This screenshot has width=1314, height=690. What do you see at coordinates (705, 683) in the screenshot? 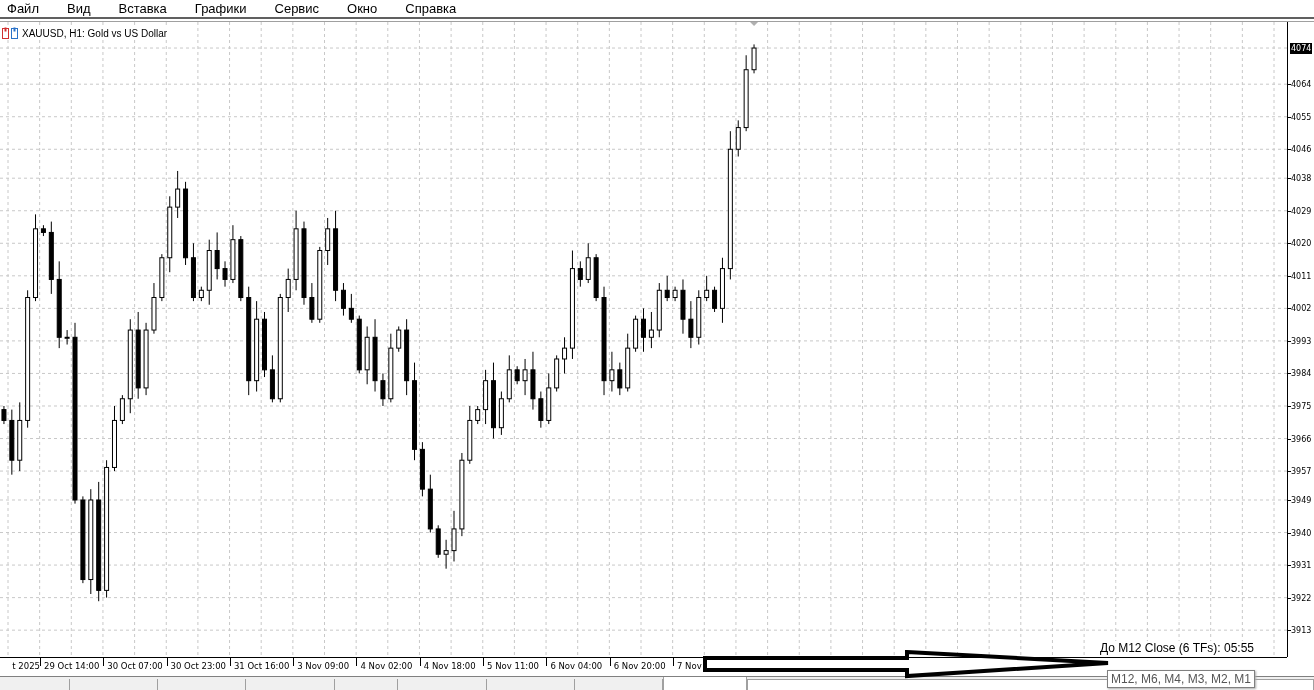
I see `chart-tab` at bounding box center [705, 683].